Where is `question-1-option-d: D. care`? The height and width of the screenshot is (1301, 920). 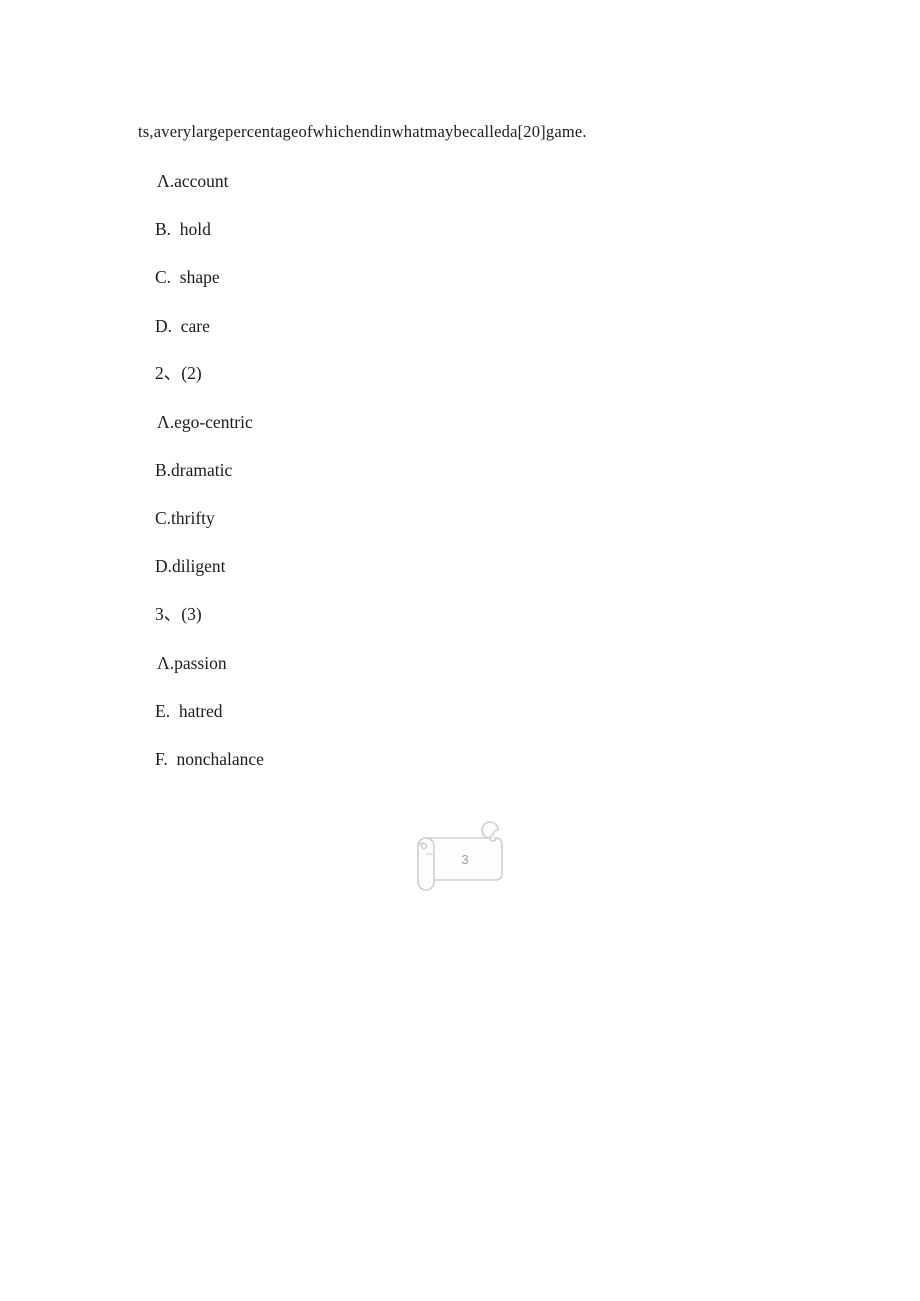 question-1-option-d: D. care is located at coordinates (182, 326).